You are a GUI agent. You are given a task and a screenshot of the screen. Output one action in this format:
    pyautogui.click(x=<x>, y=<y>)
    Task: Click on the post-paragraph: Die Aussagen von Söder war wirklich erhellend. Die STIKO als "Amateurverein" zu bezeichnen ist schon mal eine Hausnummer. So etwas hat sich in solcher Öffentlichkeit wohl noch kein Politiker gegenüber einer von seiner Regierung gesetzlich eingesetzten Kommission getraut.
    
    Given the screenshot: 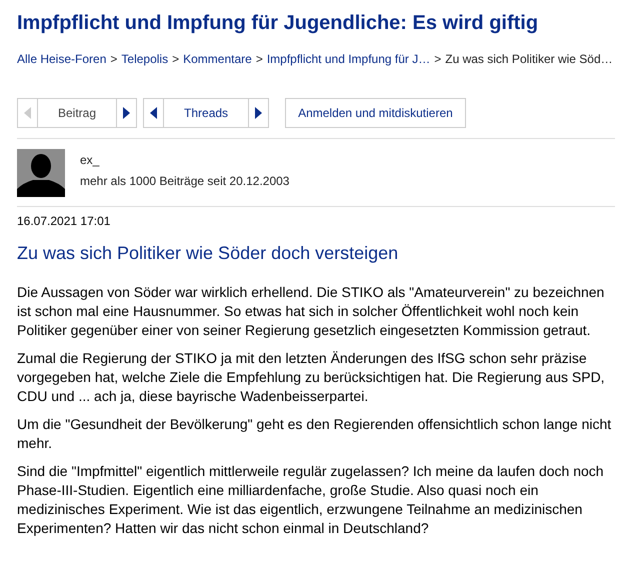 What is the action you would take?
    pyautogui.click(x=311, y=311)
    